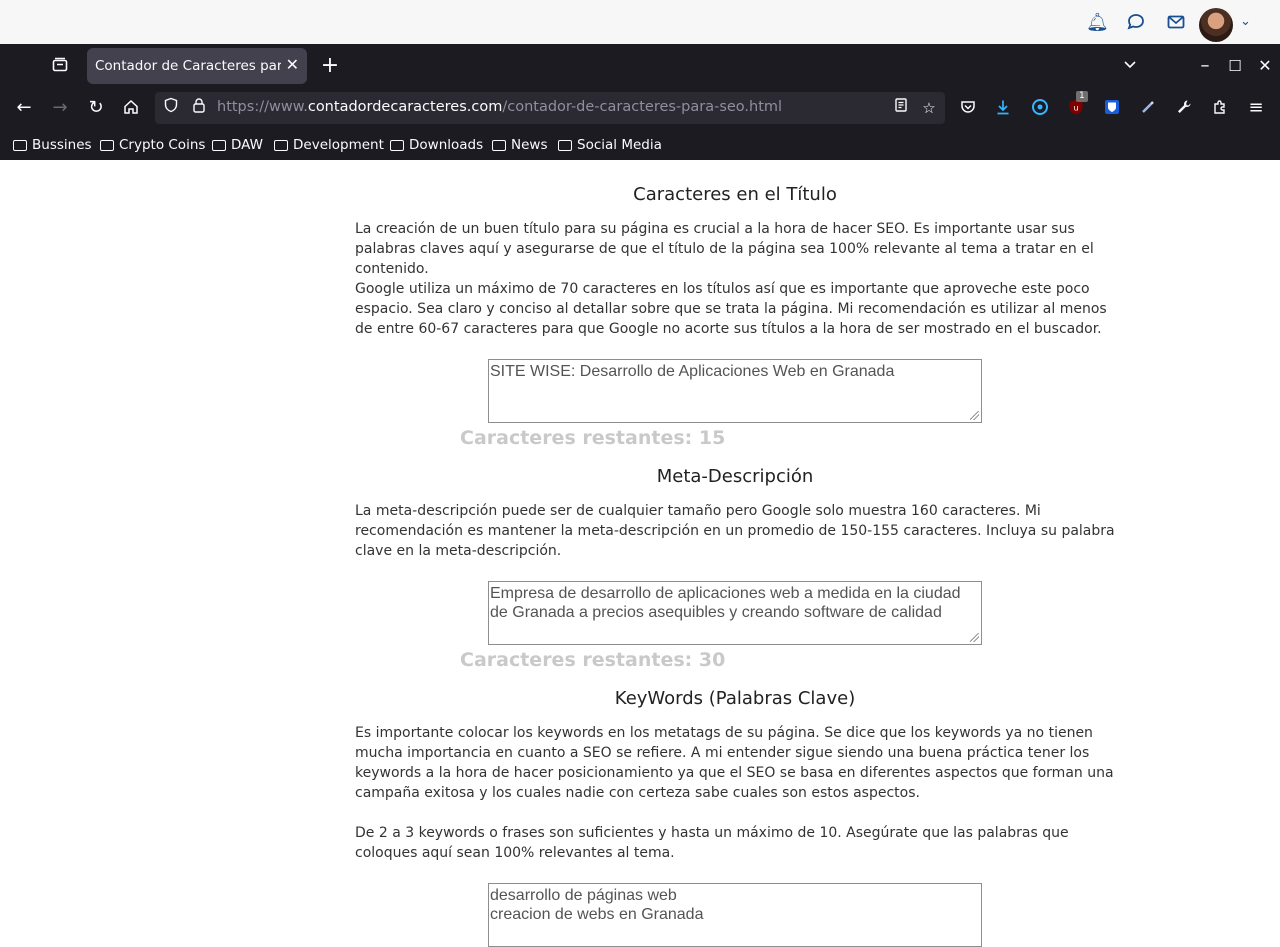  I want to click on chevron-down-icon: ⌄, so click(1245, 21).